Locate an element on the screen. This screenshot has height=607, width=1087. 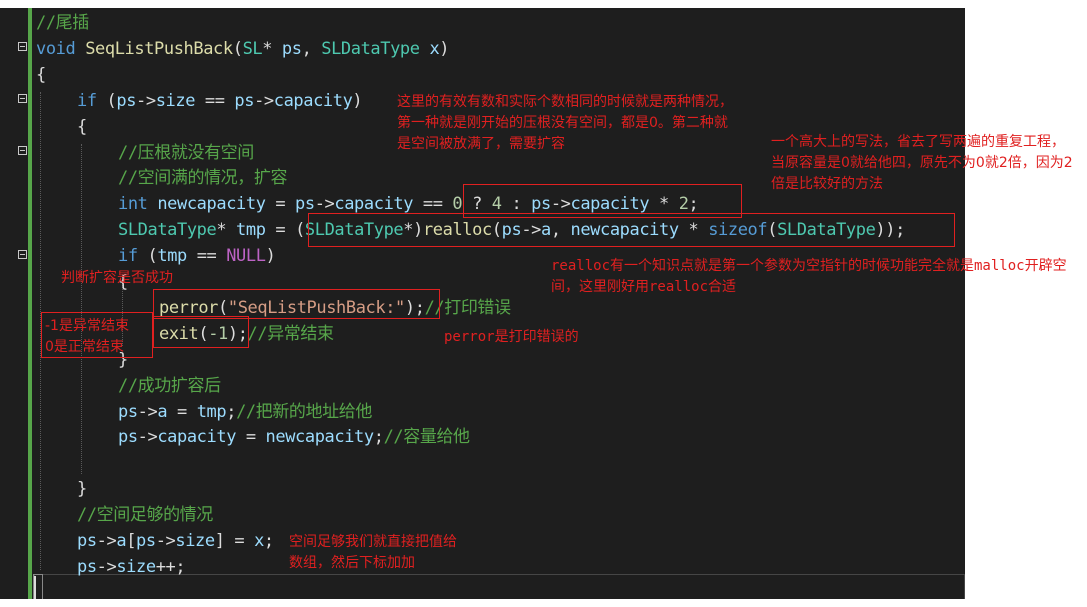
perror-highlight-box is located at coordinates (296, 304).